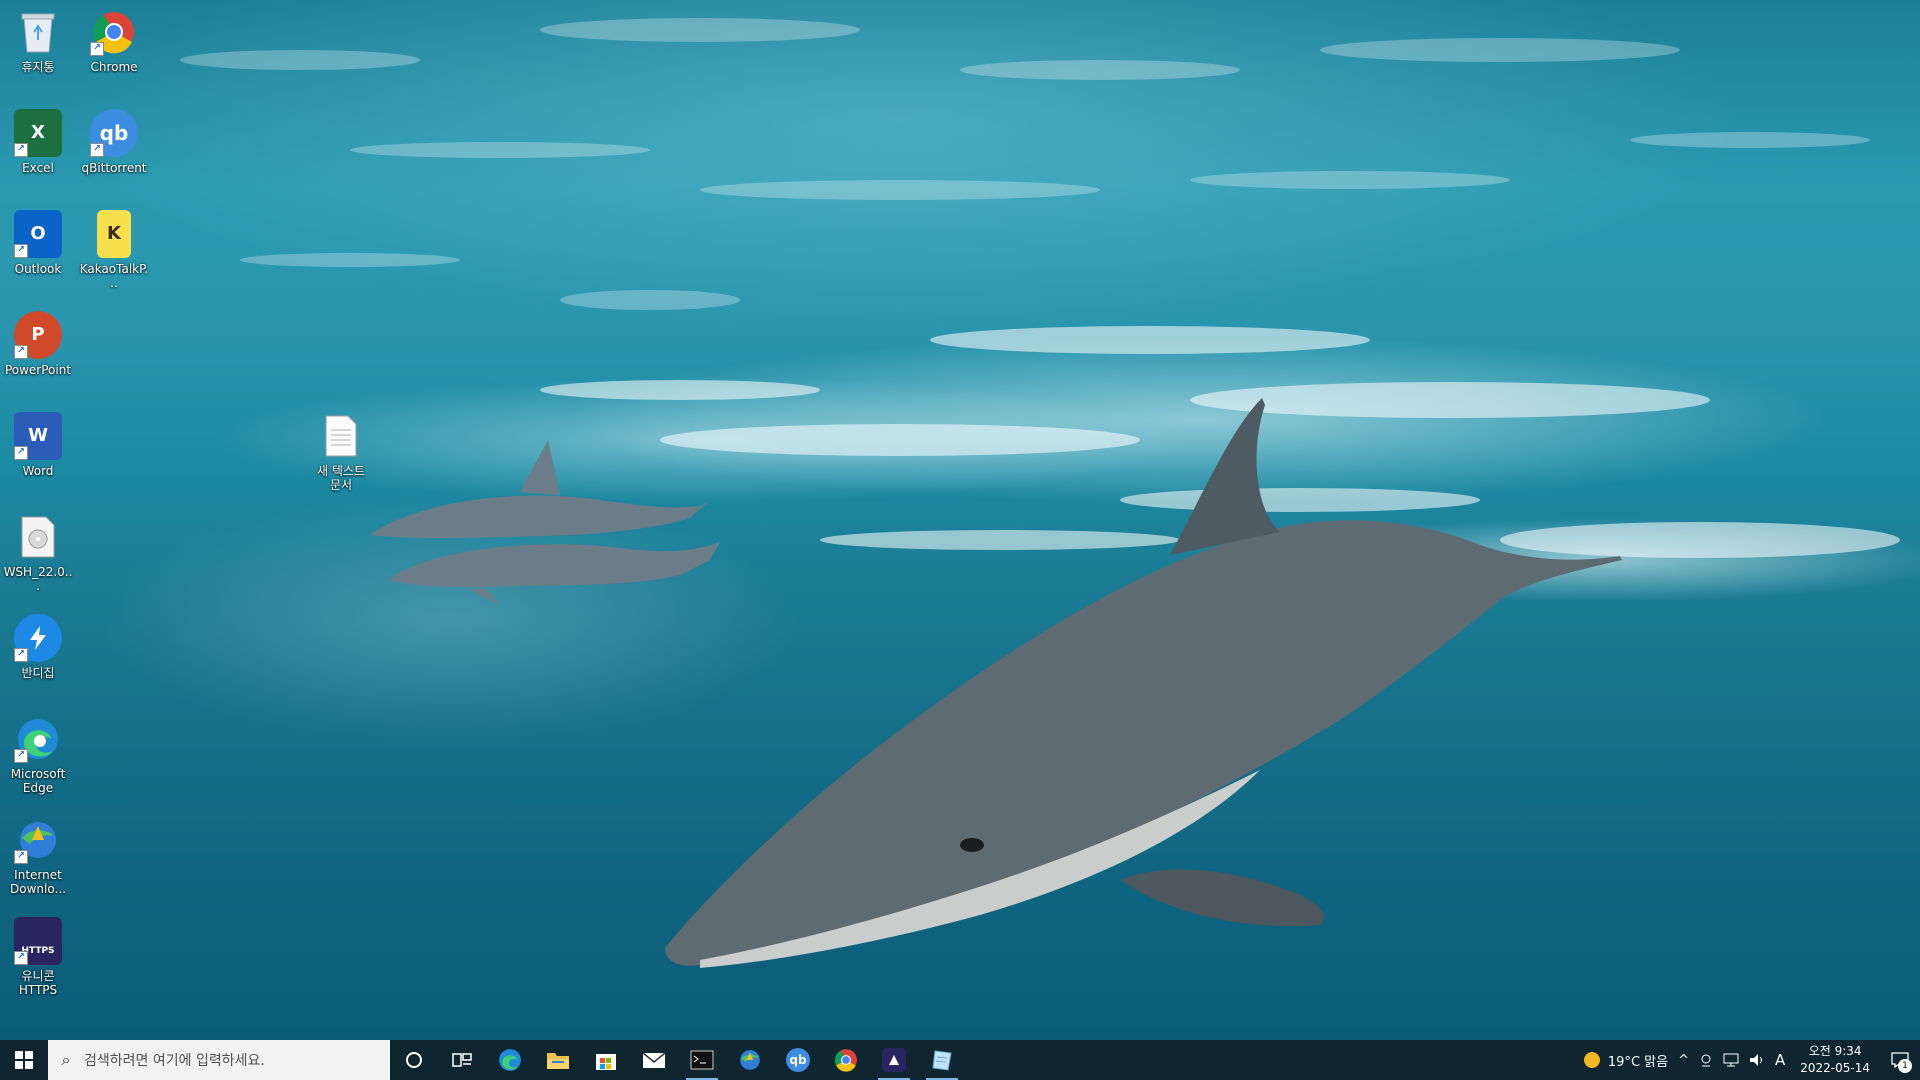 The image size is (1920, 1080). Describe the element at coordinates (38, 941) in the screenshot. I see `unicorn-https-icon: HTTPS ↗` at that location.